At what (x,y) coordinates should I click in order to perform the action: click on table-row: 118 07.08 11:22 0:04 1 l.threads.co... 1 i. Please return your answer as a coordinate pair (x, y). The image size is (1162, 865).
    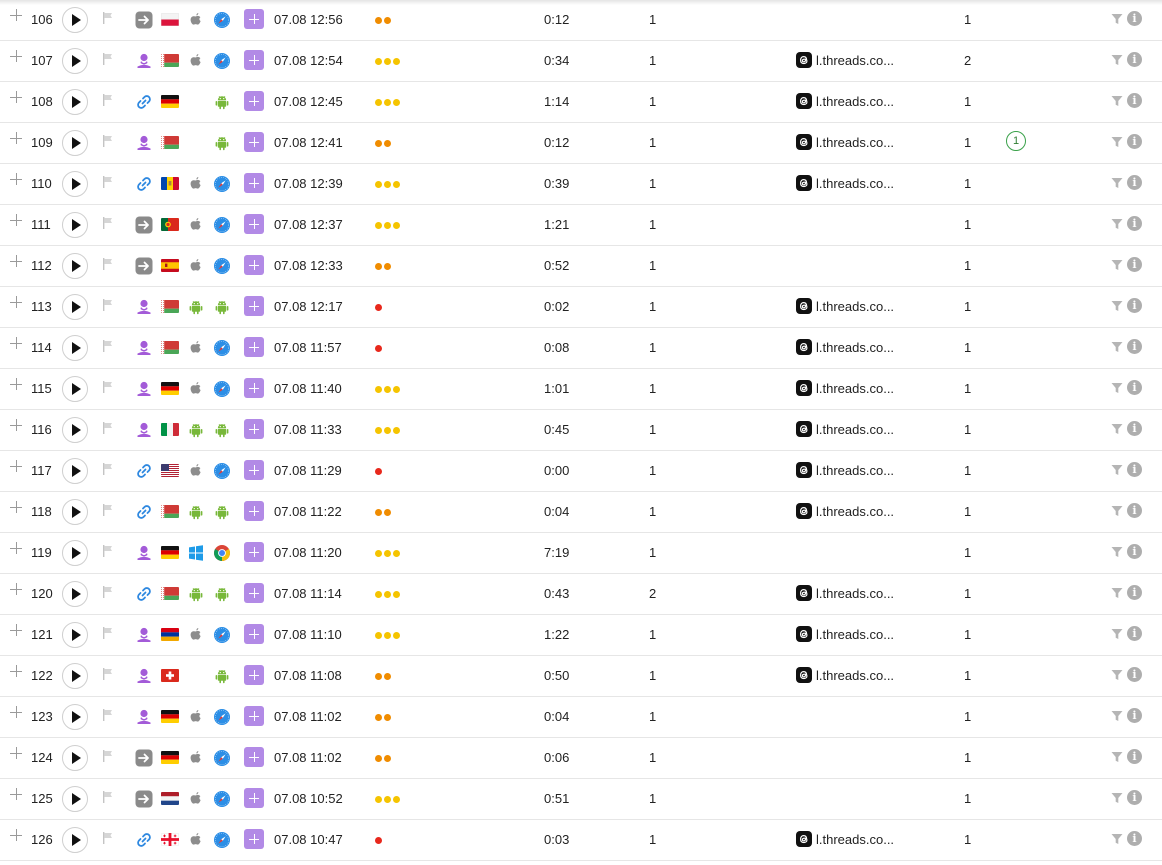
    Looking at the image, I should click on (581, 512).